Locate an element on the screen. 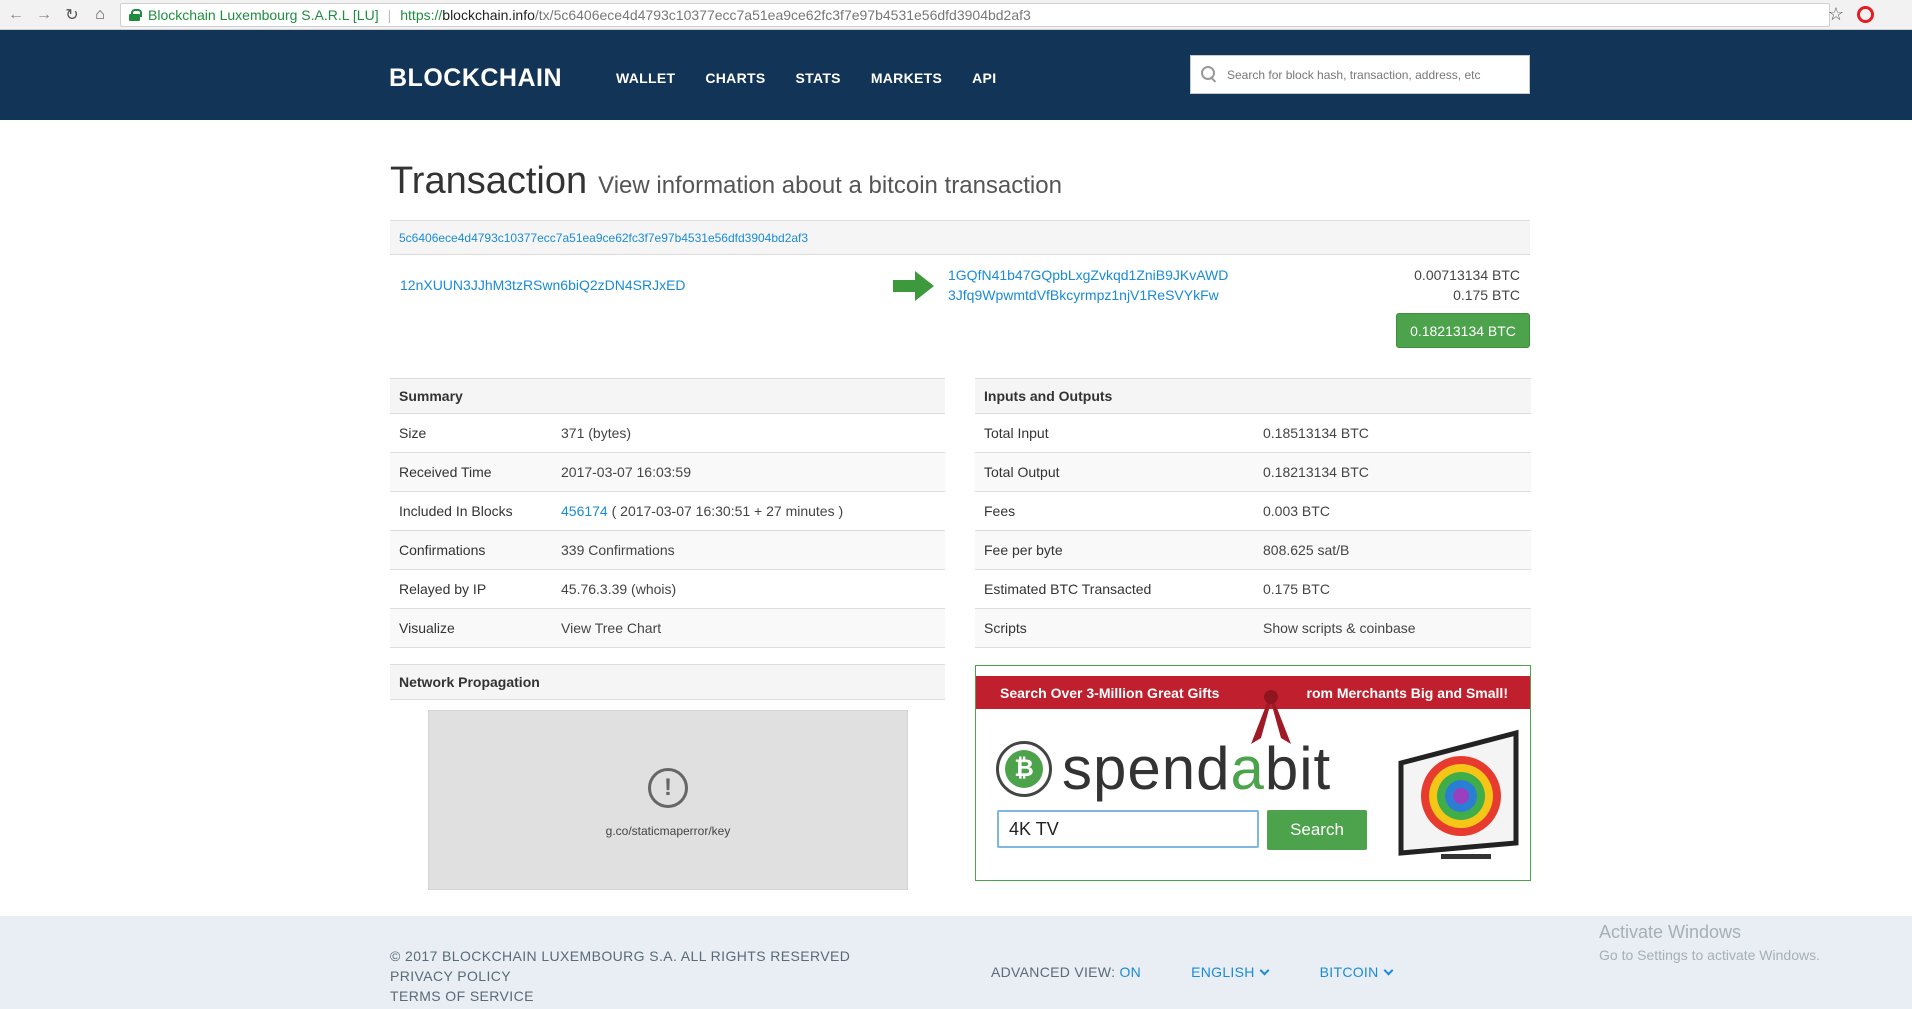 This screenshot has height=1009, width=1912. view-tree-chart-link: View Tree Chart is located at coordinates (611, 628).